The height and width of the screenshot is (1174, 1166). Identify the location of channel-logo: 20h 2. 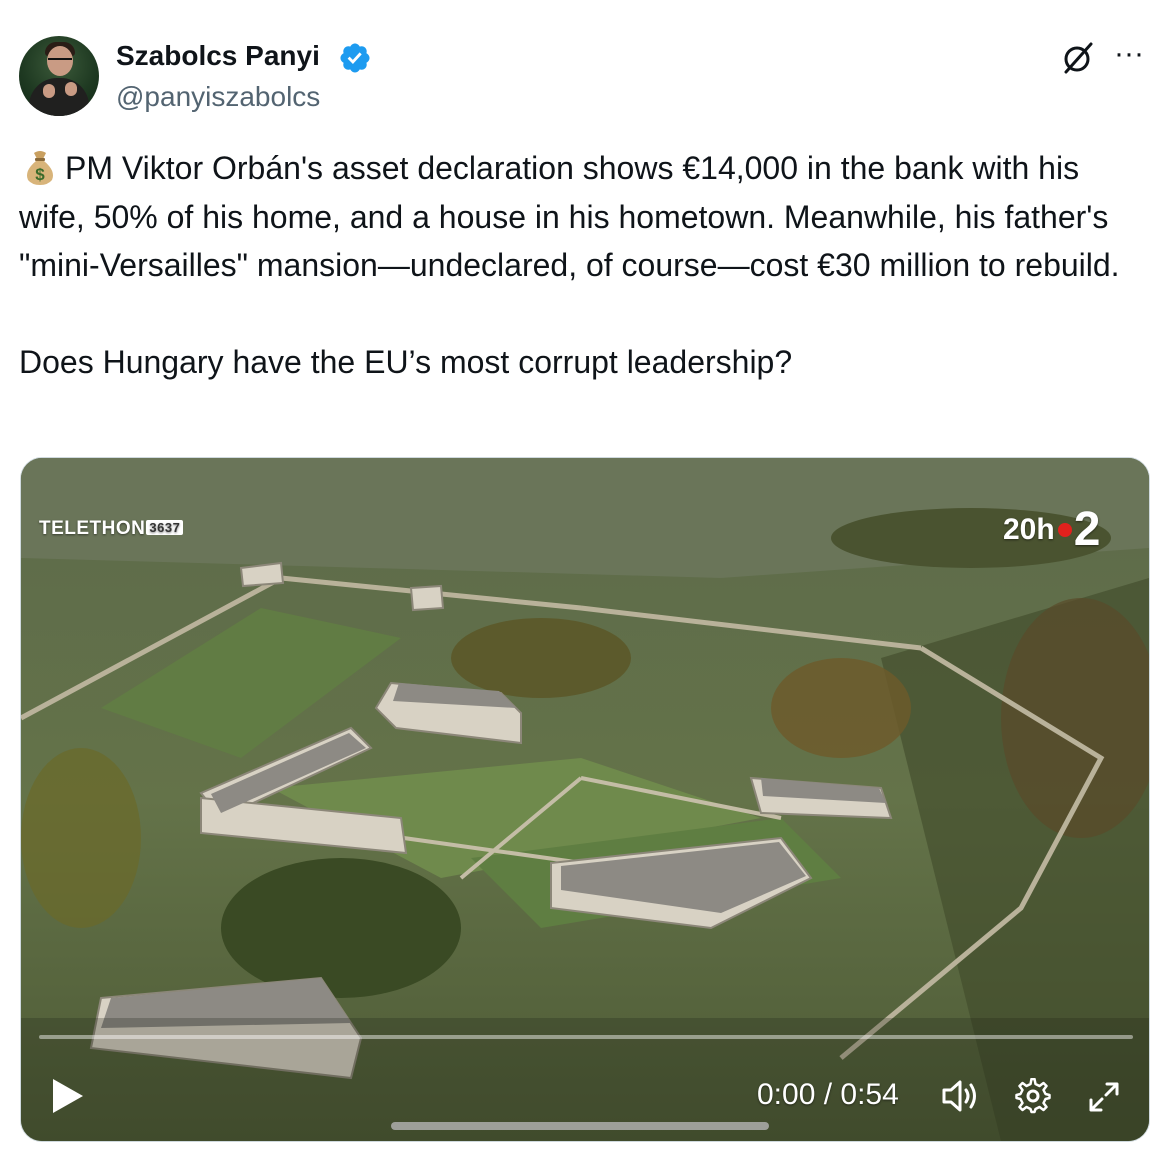
(1052, 529).